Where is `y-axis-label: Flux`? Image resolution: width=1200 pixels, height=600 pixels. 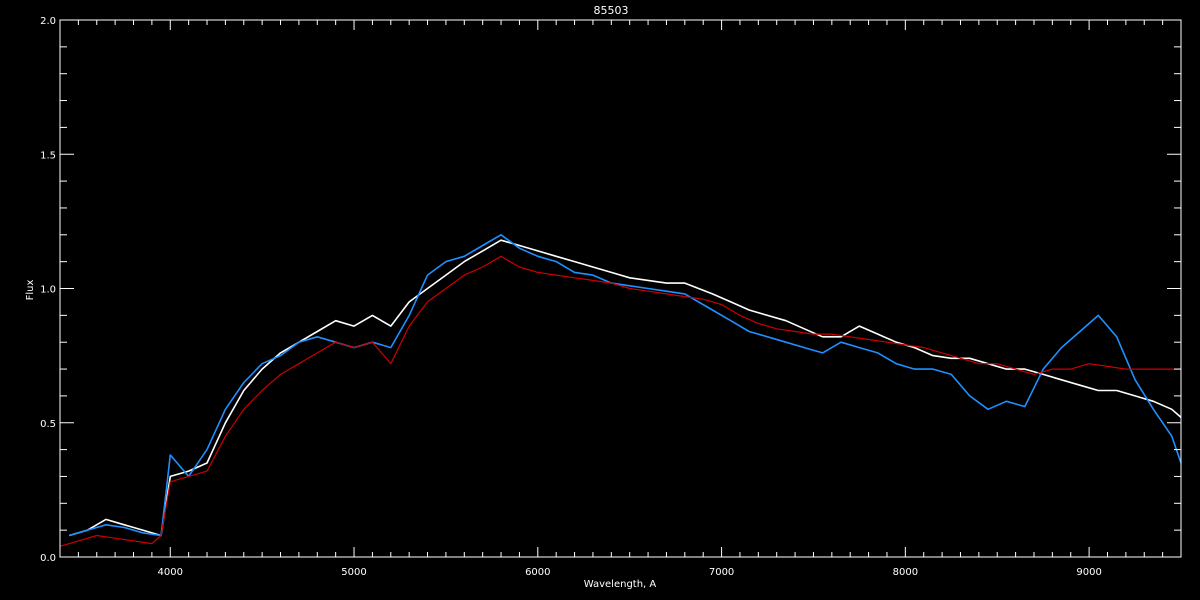 y-axis-label: Flux is located at coordinates (30, 290).